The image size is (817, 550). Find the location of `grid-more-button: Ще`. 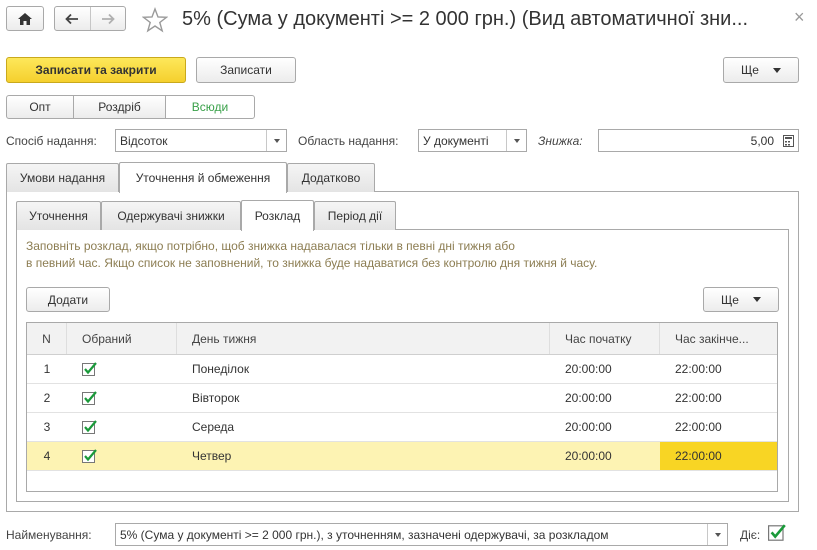

grid-more-button: Ще is located at coordinates (741, 299).